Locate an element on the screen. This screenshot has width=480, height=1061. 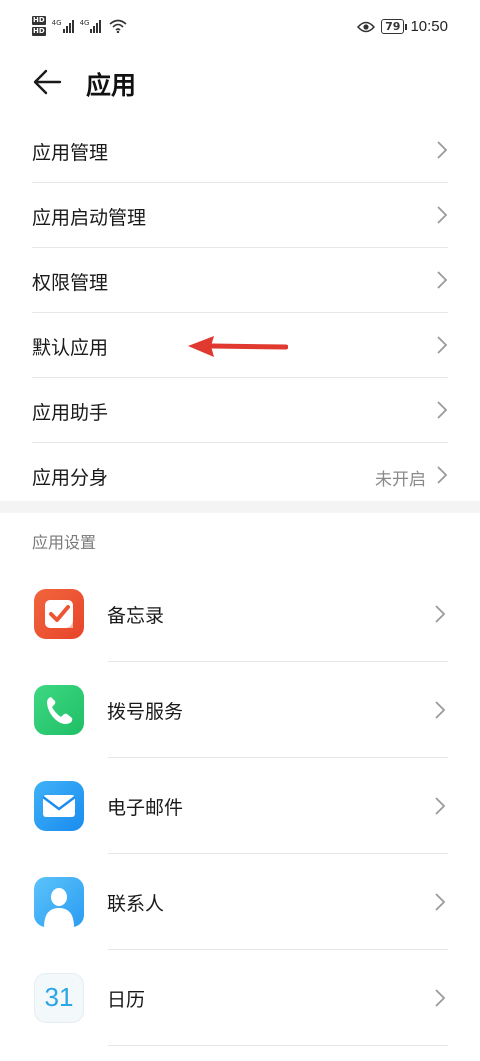
hd-badges: HD HD is located at coordinates (39, 26).